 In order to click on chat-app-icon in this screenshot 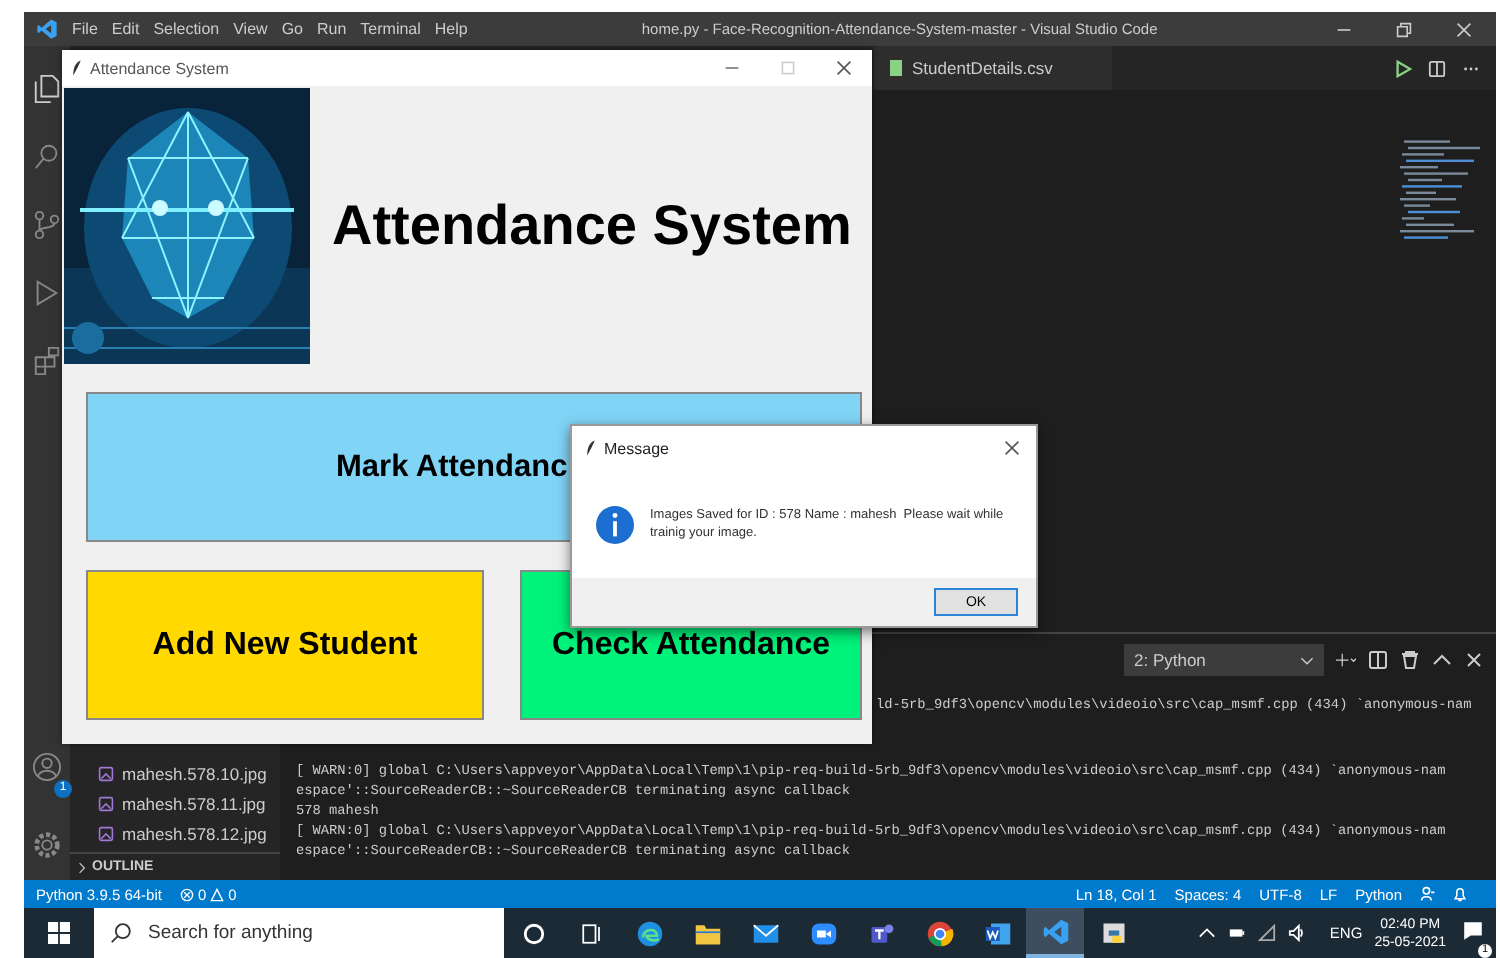, I will do `click(881, 933)`.